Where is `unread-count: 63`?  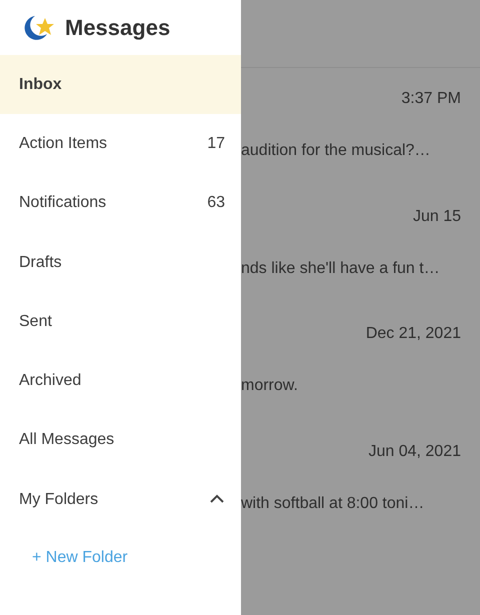
unread-count: 63 is located at coordinates (216, 203).